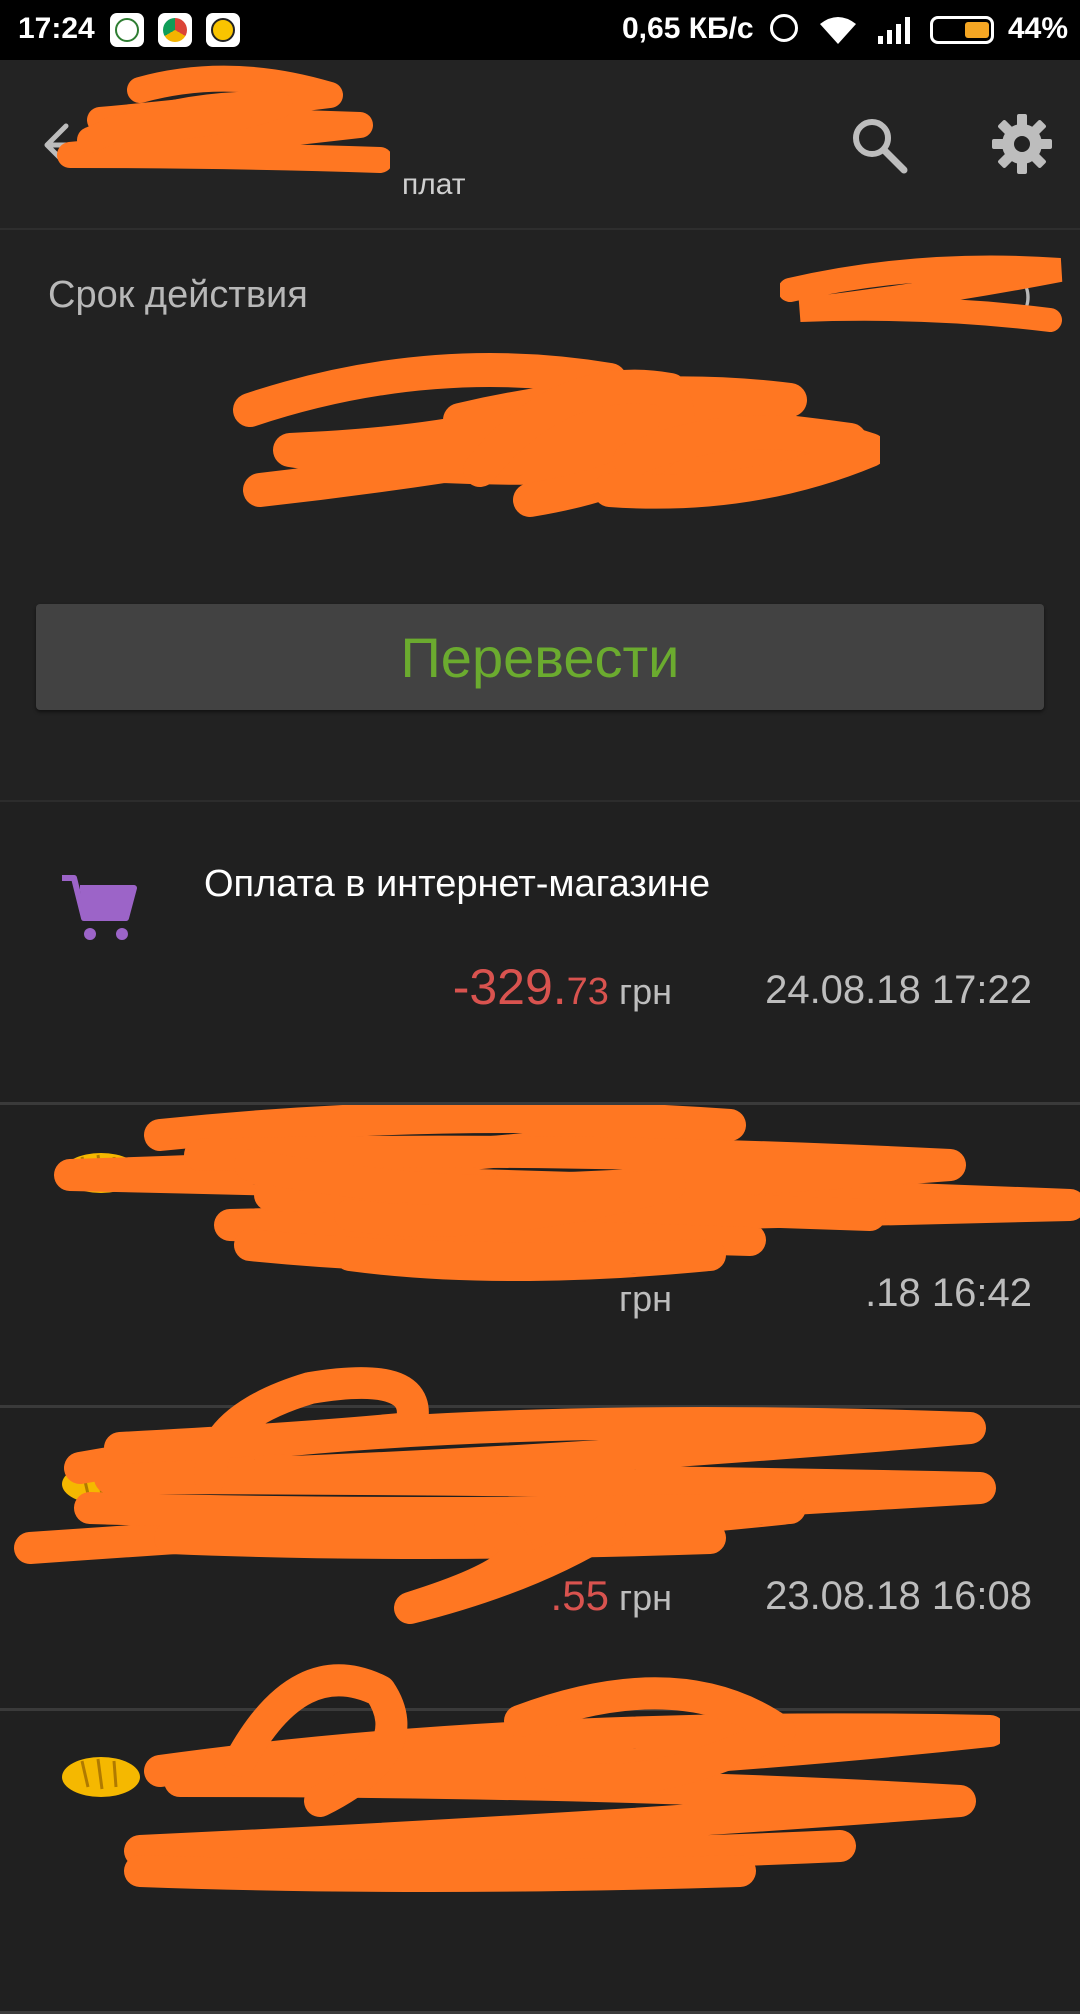 The image size is (1080, 2014). Describe the element at coordinates (434, 184) in the screenshot. I see `toolbar-subtitle: плат` at that location.